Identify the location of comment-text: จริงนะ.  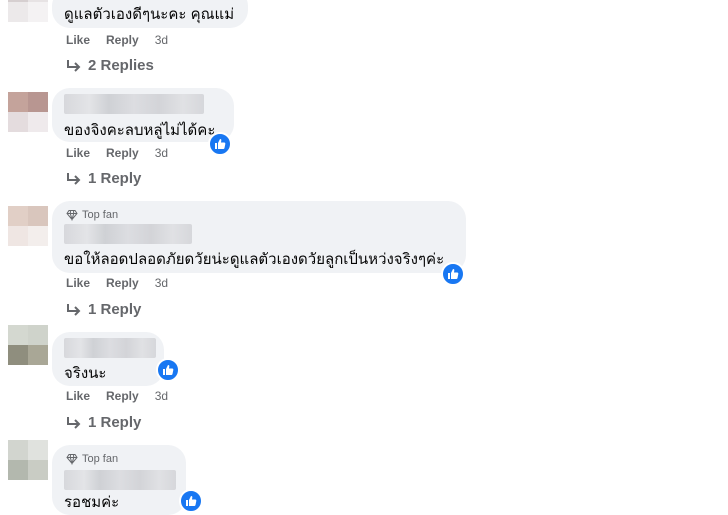
(85, 373).